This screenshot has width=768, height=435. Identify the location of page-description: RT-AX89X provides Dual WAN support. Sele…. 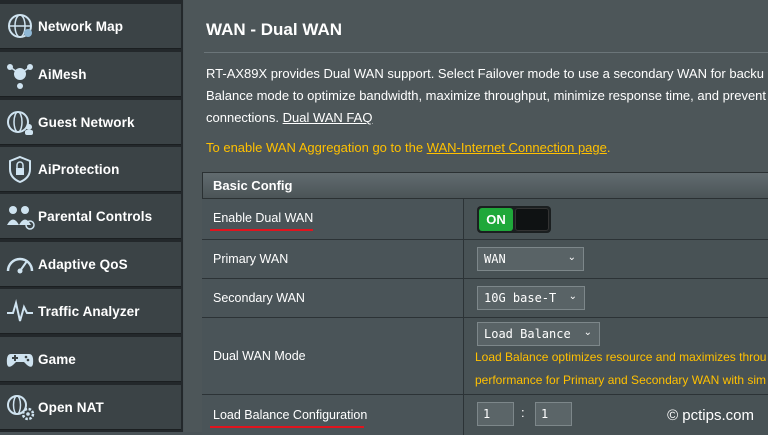
(487, 96).